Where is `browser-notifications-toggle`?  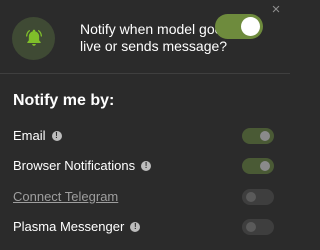 browser-notifications-toggle is located at coordinates (258, 166).